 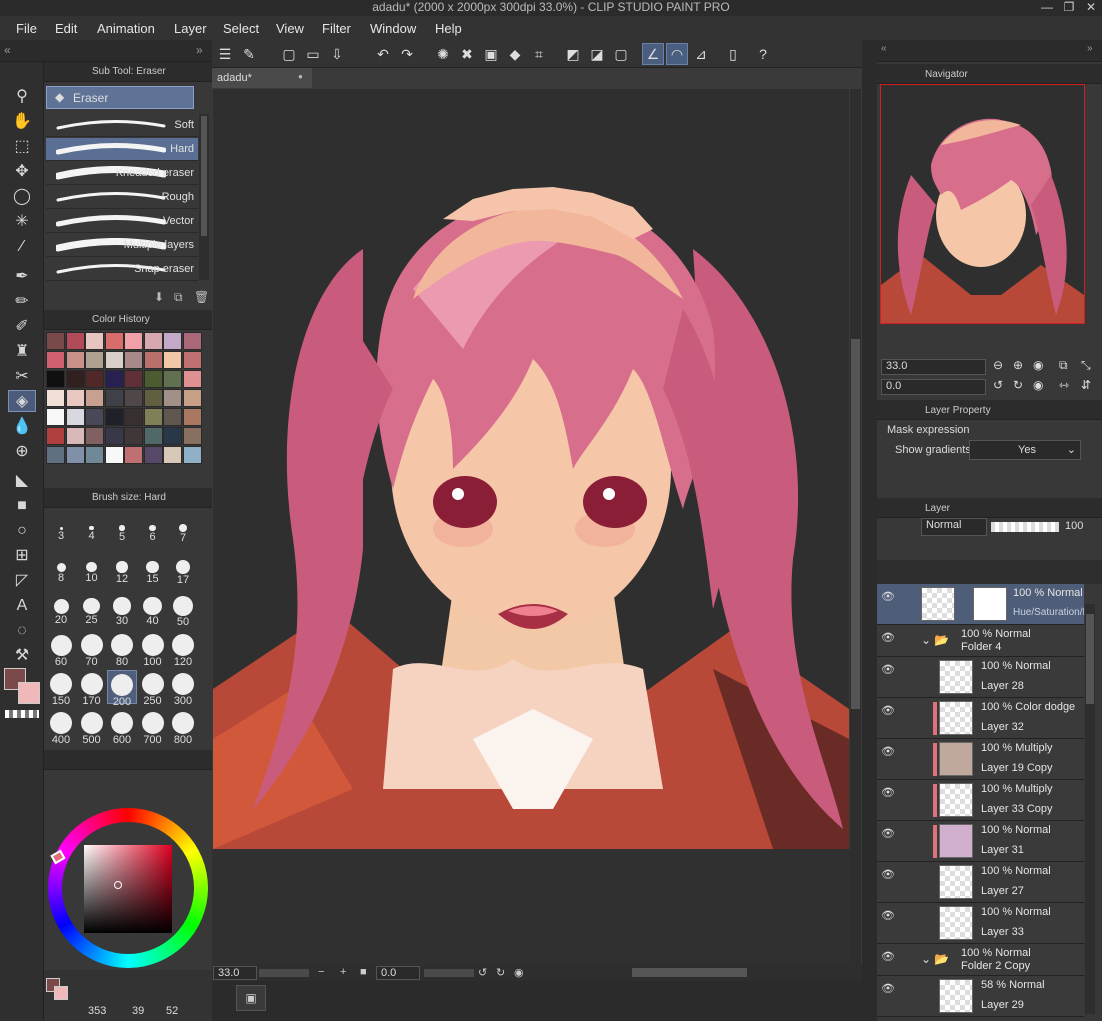 What do you see at coordinates (118, 885) in the screenshot?
I see `color-picker-cursor` at bounding box center [118, 885].